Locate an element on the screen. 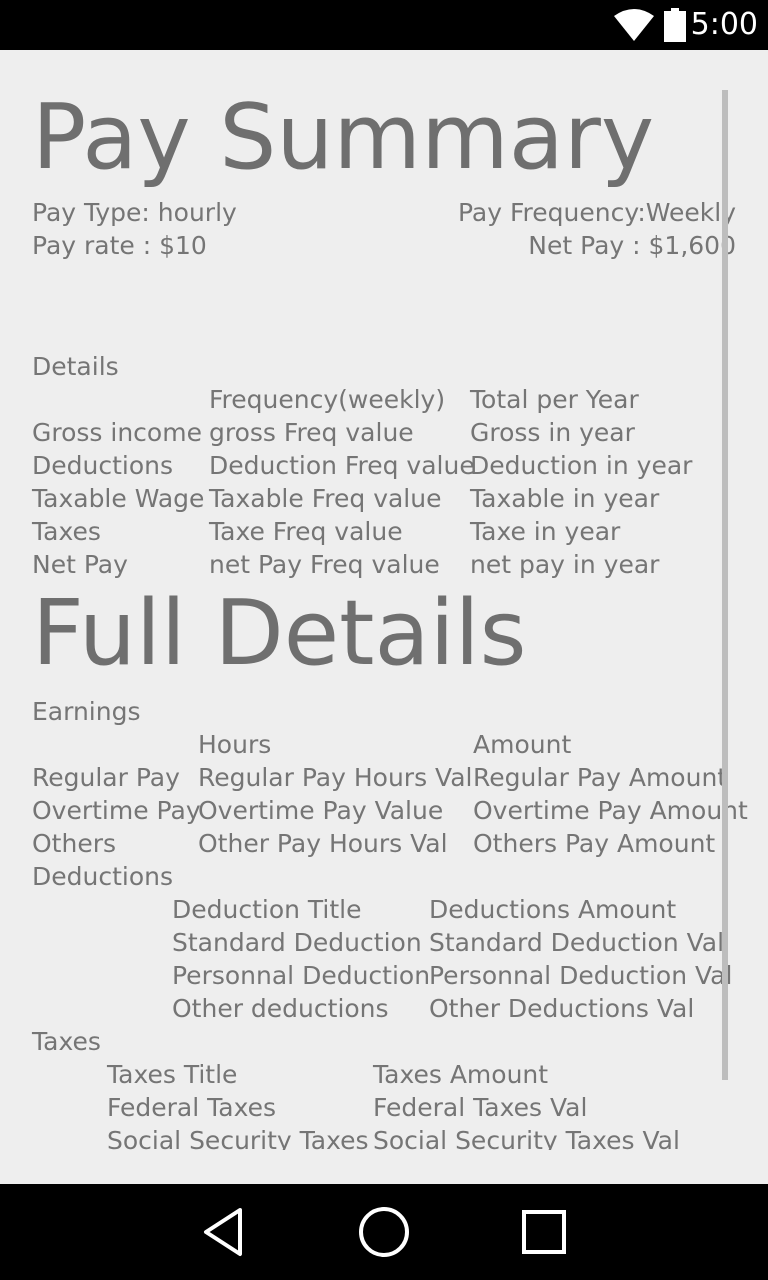 This screenshot has width=768, height=1280. status-bar: 5:00 is located at coordinates (384, 25).